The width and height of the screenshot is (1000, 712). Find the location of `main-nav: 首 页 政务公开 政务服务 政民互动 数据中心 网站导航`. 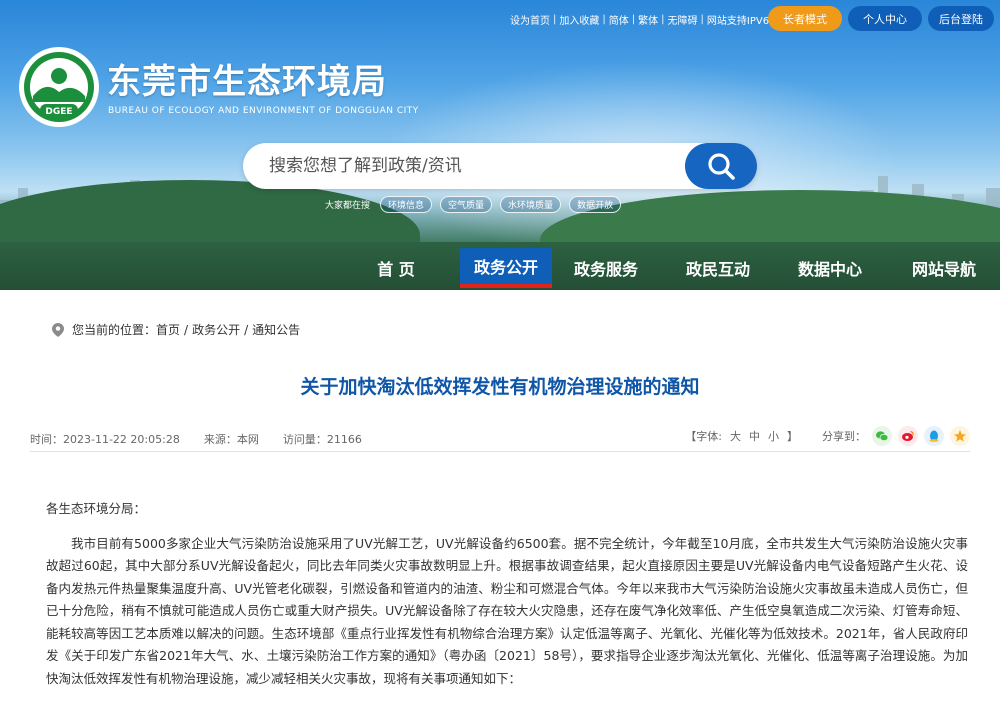

main-nav: 首 页 政务公开 政务服务 政民互动 数据中心 网站导航 is located at coordinates (500, 264).